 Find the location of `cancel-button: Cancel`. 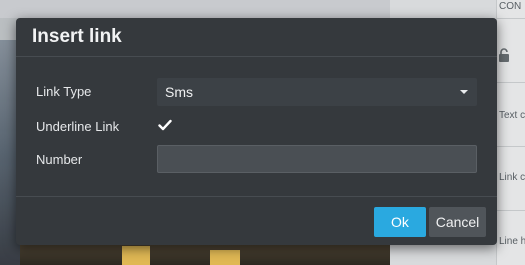

cancel-button: Cancel is located at coordinates (457, 222).